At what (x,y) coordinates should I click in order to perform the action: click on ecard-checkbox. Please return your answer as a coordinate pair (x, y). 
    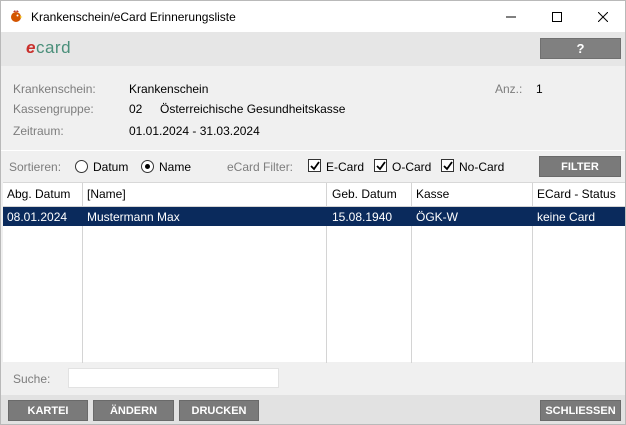
    Looking at the image, I should click on (314, 165).